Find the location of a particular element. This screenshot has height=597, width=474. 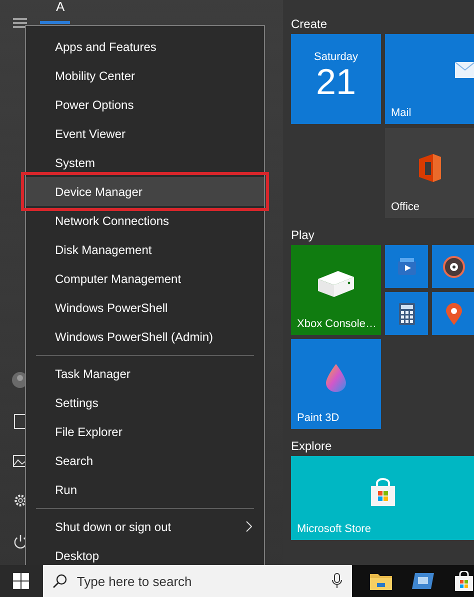

calendar-date: 21 is located at coordinates (336, 82).